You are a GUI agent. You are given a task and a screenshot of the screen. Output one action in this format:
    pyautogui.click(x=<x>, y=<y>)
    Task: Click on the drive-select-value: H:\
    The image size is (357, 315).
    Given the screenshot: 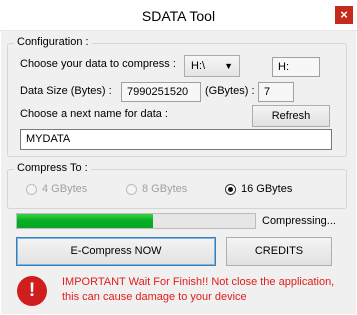 What is the action you would take?
    pyautogui.click(x=198, y=66)
    